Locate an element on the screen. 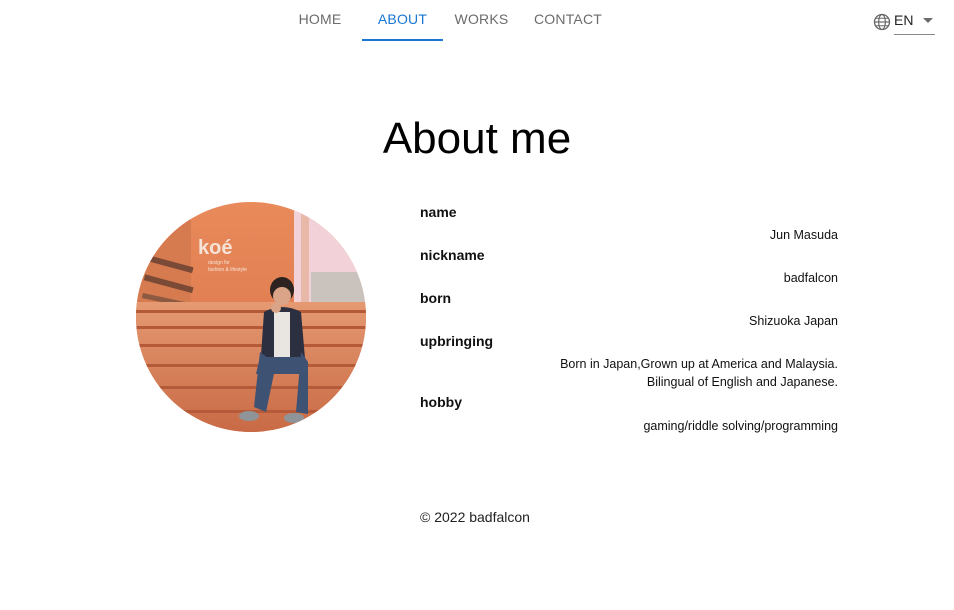 Image resolution: width=954 pixels, height=610 pixels. language-field: EN is located at coordinates (914, 22).